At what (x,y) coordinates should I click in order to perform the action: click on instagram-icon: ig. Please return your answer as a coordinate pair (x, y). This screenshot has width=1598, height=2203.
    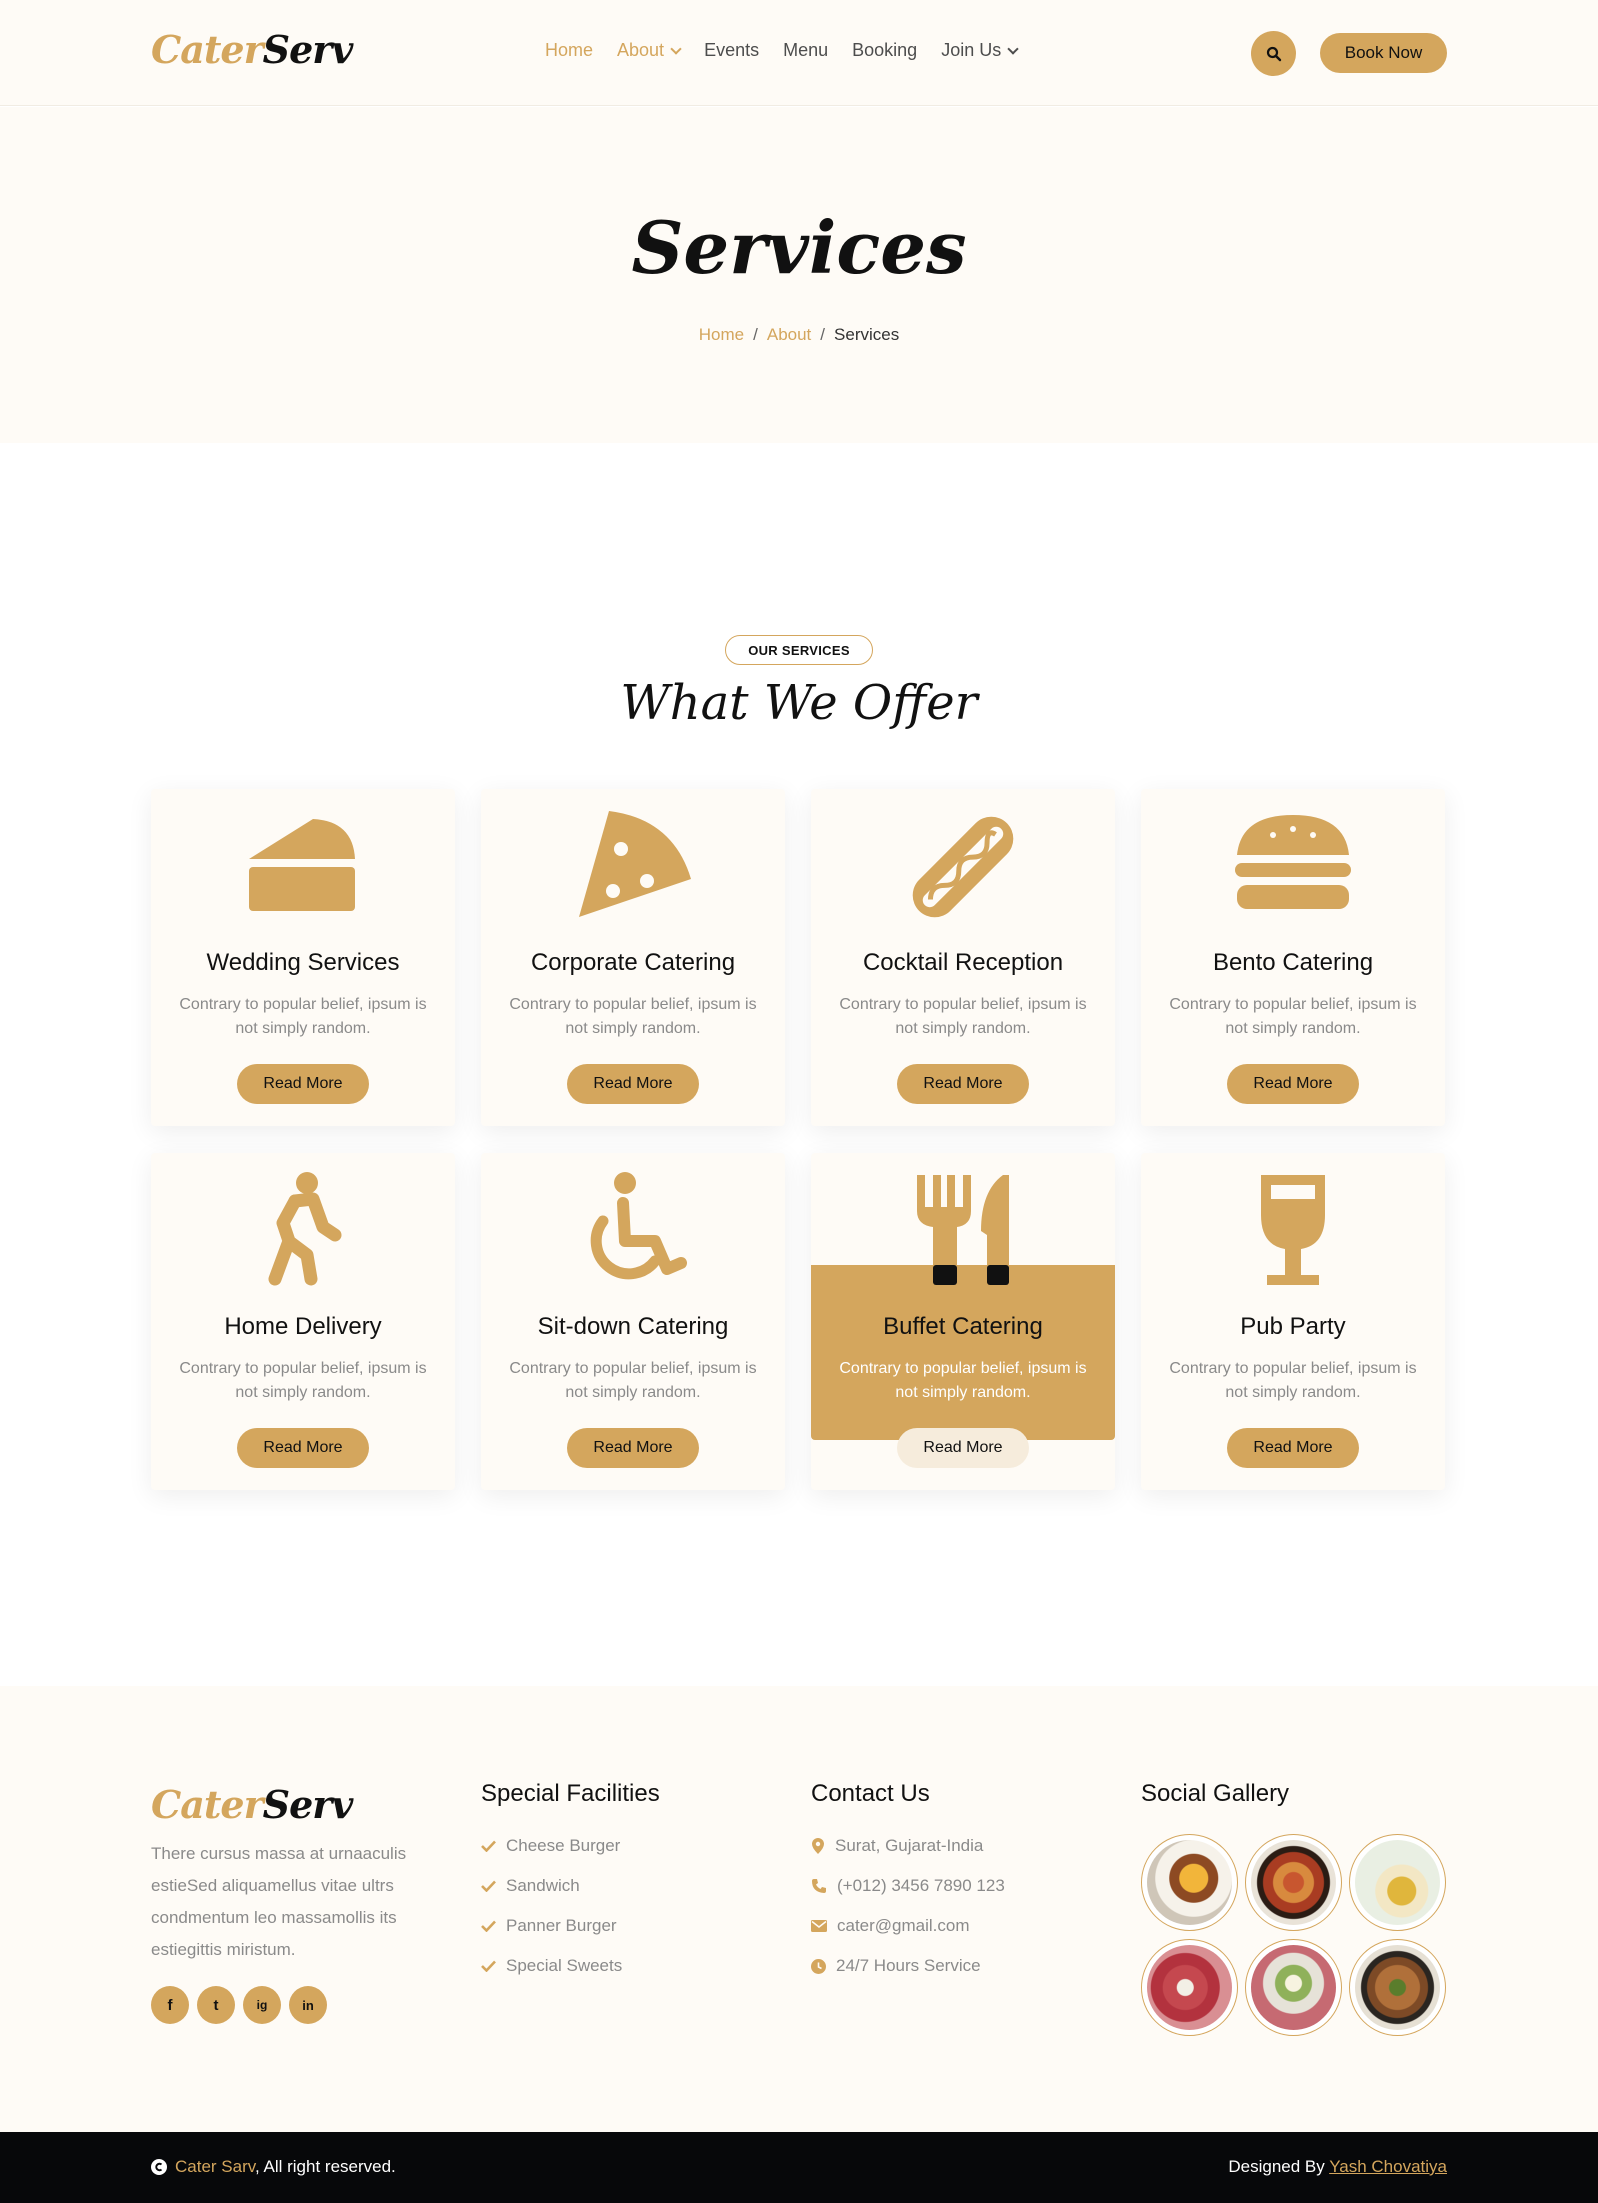
    Looking at the image, I should click on (262, 2005).